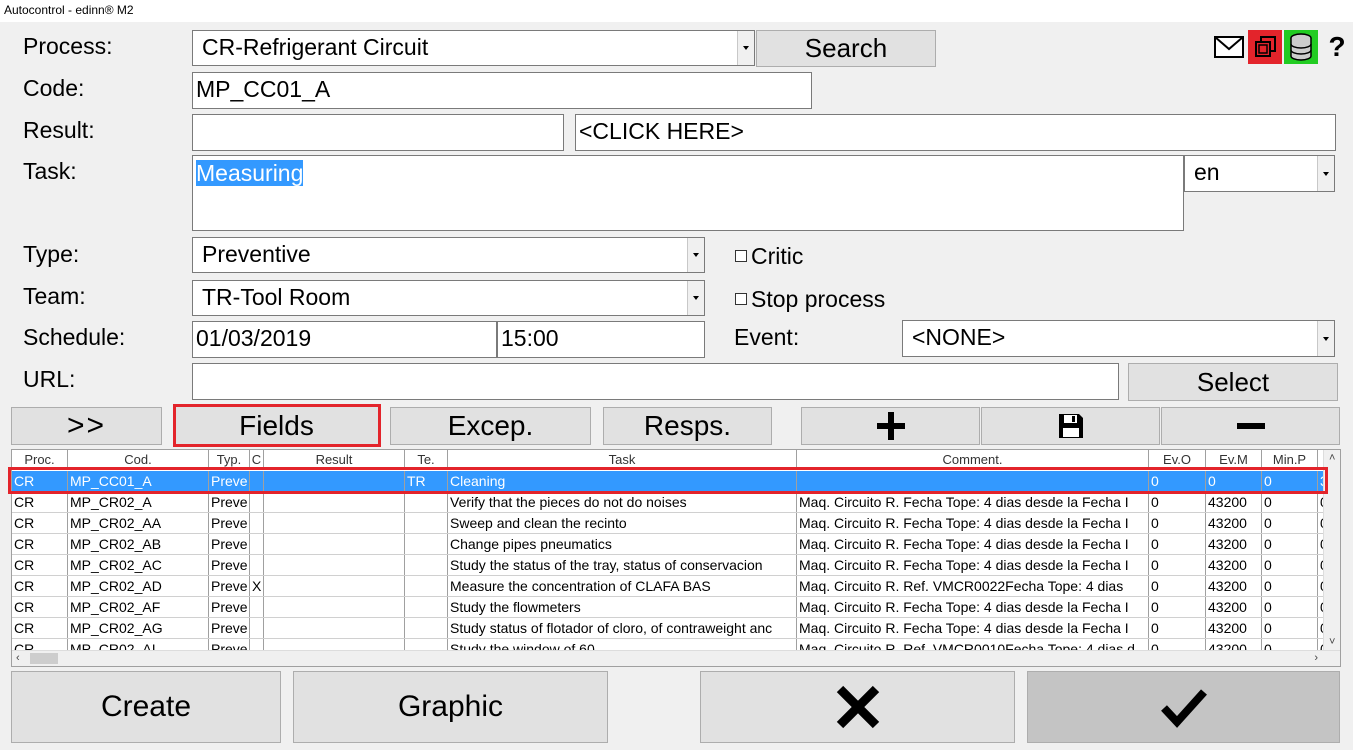 Image resolution: width=1353 pixels, height=750 pixels. What do you see at coordinates (777, 255) in the screenshot?
I see `critic-label: Critic` at bounding box center [777, 255].